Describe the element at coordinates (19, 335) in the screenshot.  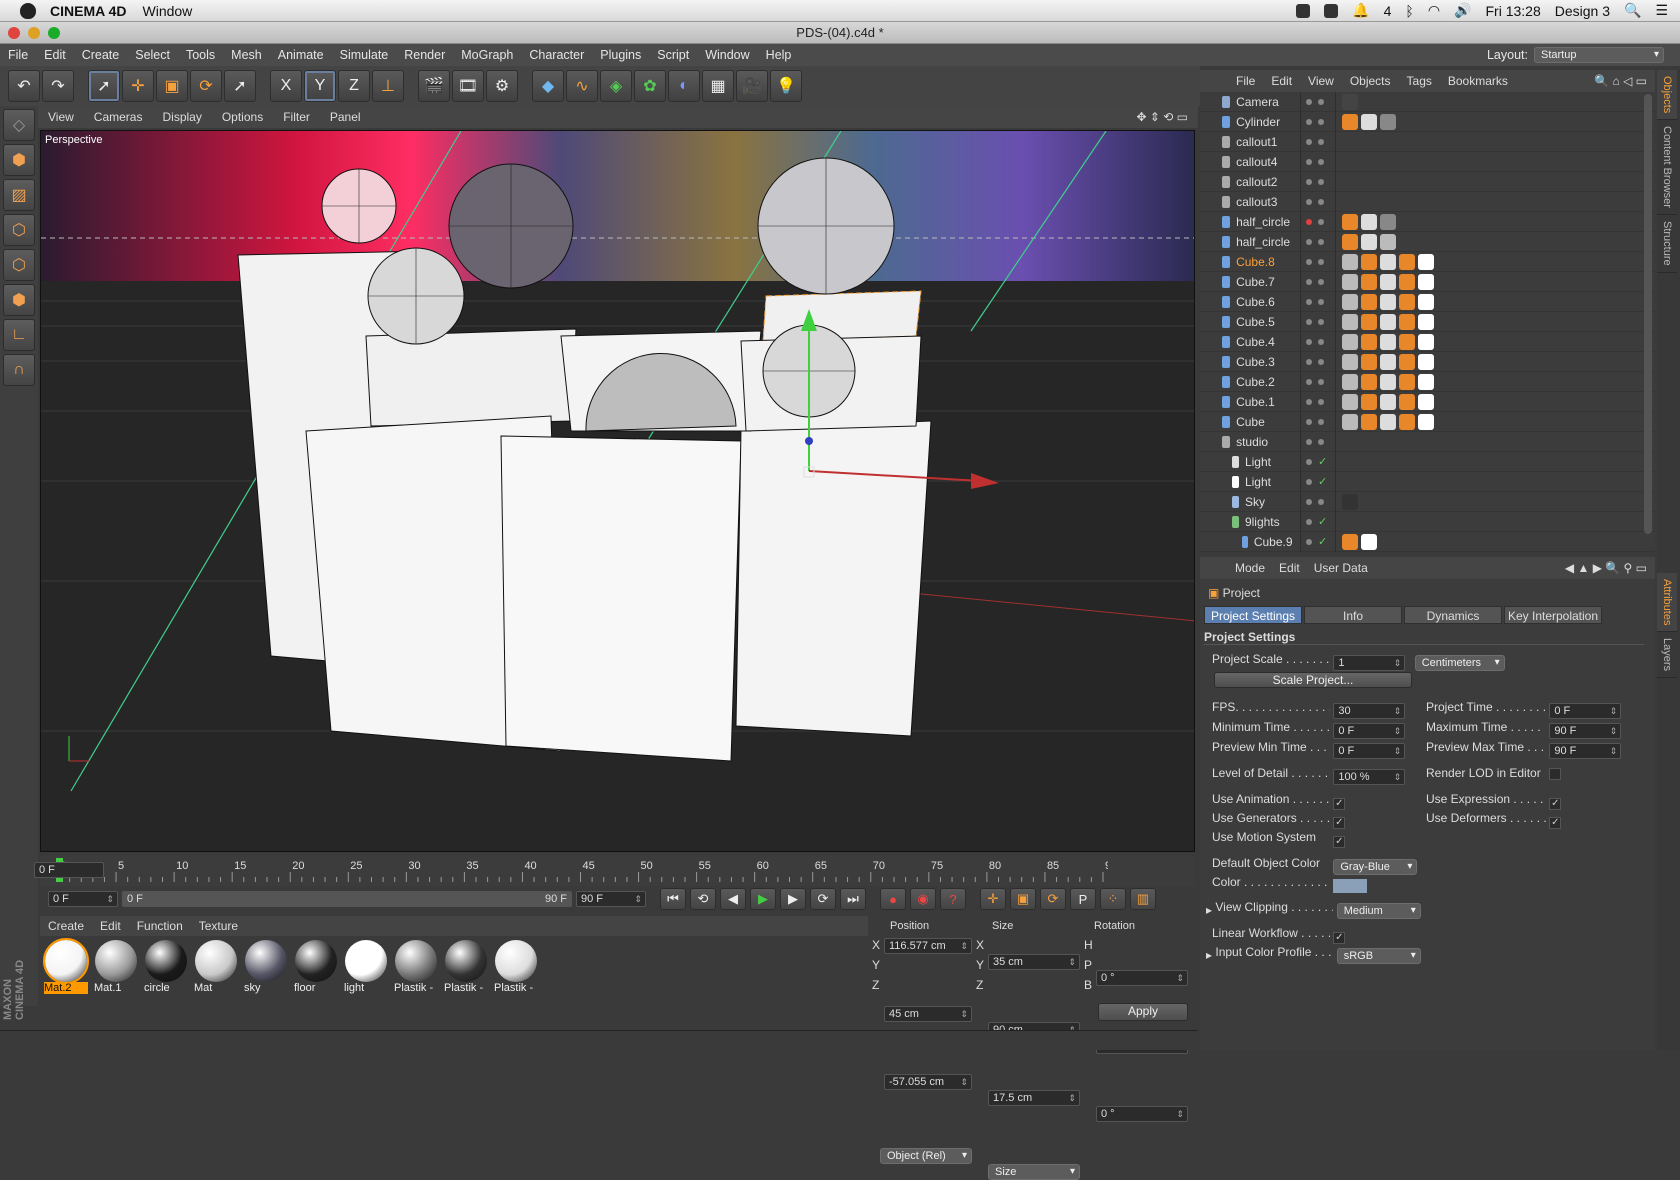
I see `workplane-icon: ∟` at that location.